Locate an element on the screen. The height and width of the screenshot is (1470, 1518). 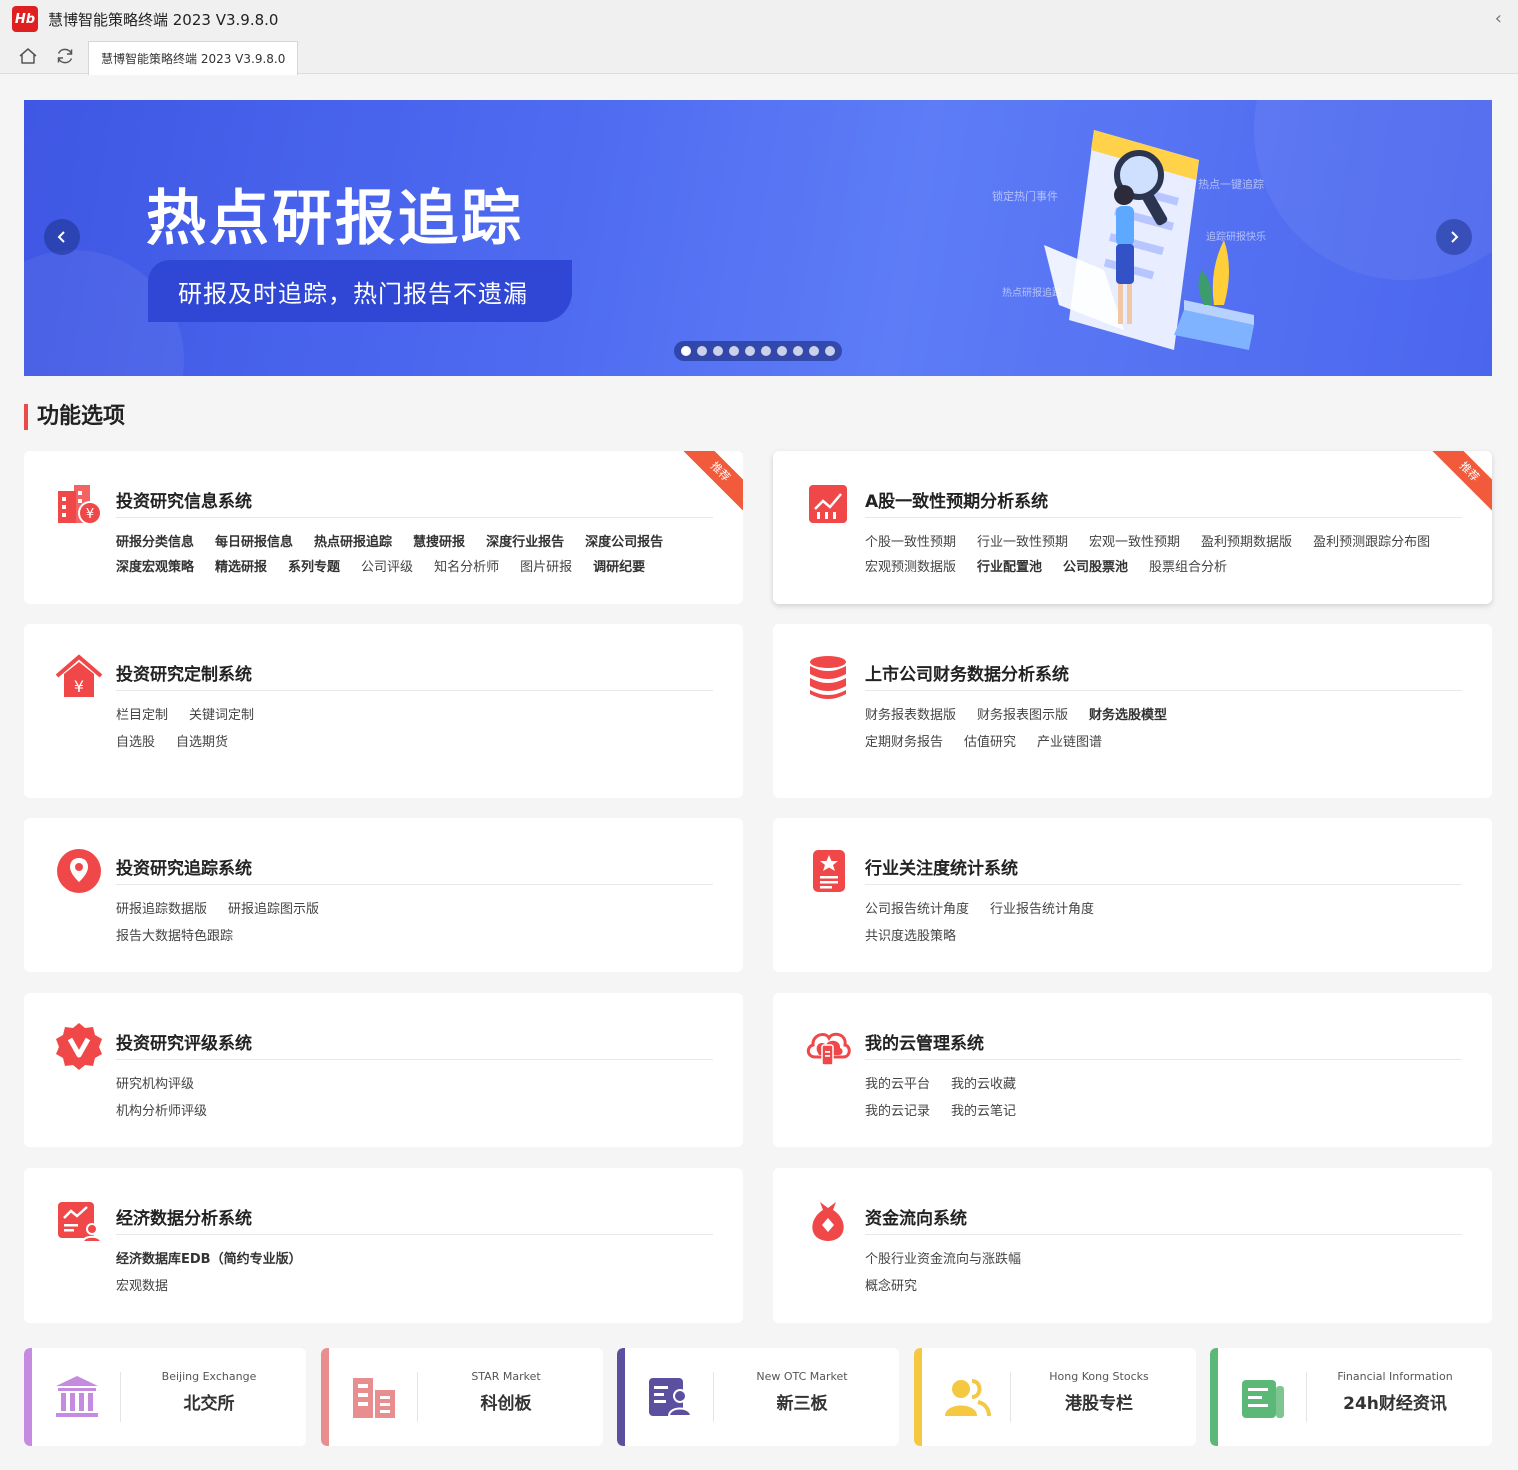
cloud-phone-icon is located at coordinates (828, 1046).